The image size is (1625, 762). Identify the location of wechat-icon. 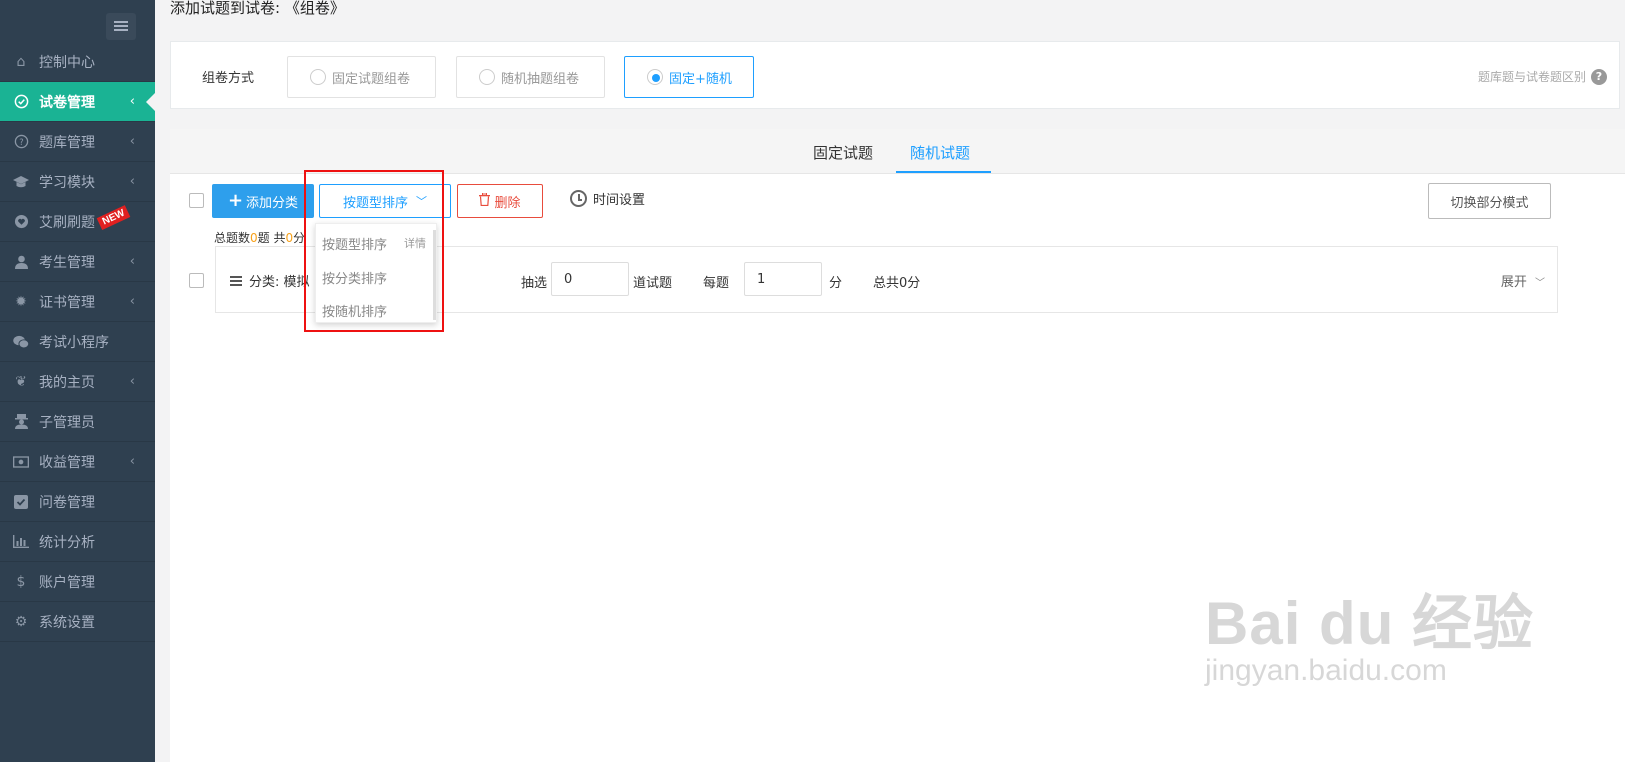
(21, 342).